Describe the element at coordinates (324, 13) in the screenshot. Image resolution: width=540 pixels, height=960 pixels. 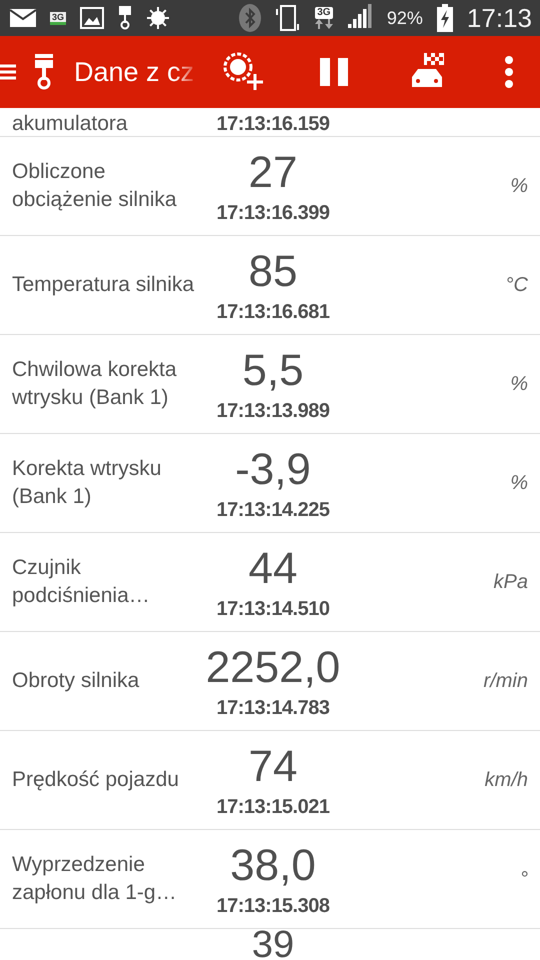
I see `network-type-label: 3G` at that location.